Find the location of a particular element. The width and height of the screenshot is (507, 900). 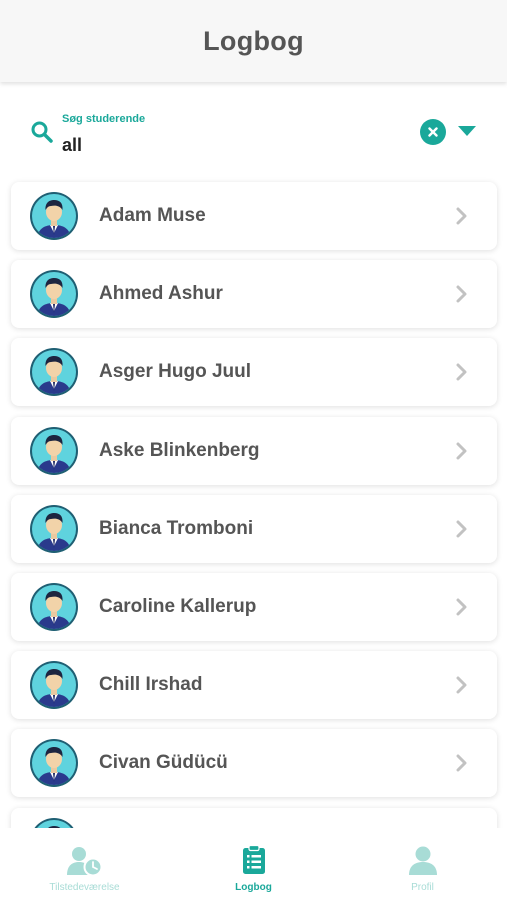

search-label: Søg studerende is located at coordinates (104, 119).